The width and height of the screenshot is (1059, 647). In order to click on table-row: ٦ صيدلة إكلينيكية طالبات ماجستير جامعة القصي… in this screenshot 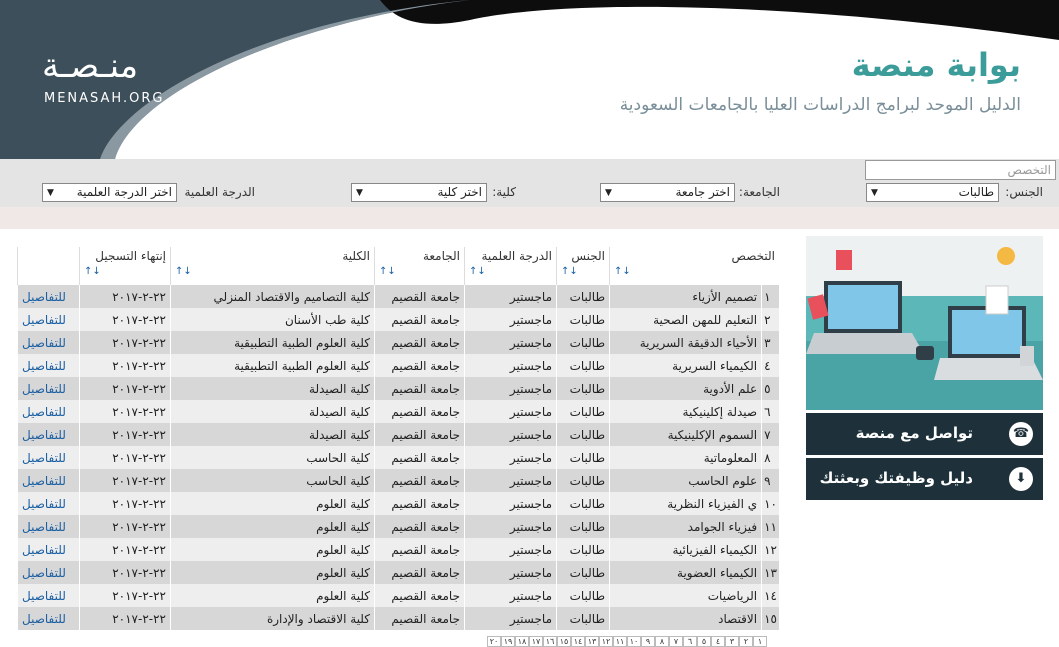, I will do `click(398, 411)`.